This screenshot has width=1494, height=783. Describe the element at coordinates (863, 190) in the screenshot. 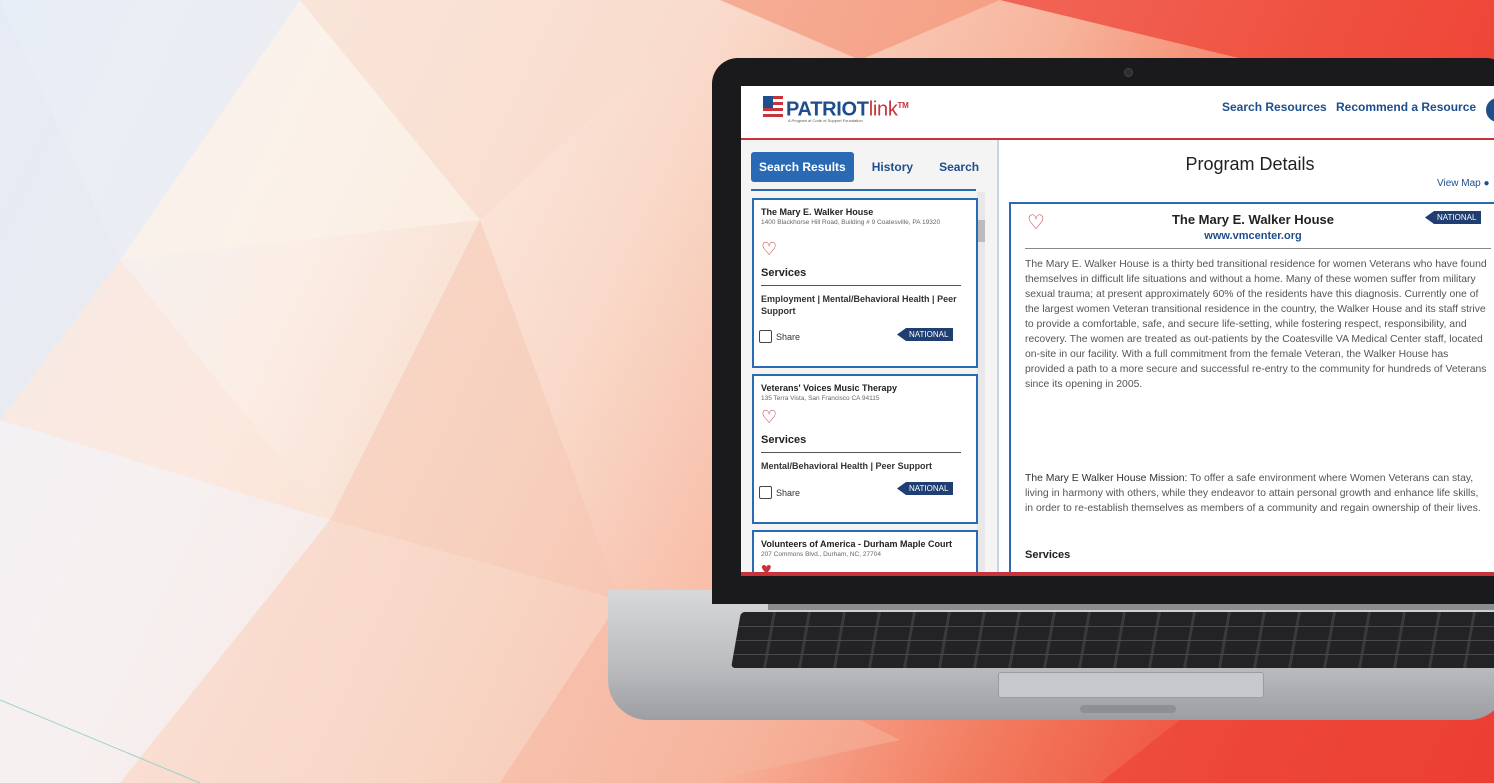

I see `tab-underline` at that location.